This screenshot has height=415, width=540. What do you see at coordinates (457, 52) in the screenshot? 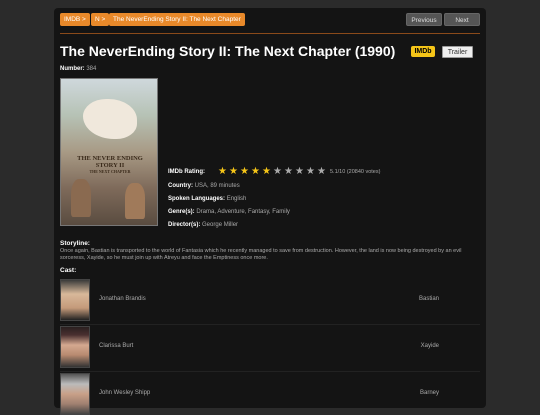
I see `trailer-button: Trailer` at bounding box center [457, 52].